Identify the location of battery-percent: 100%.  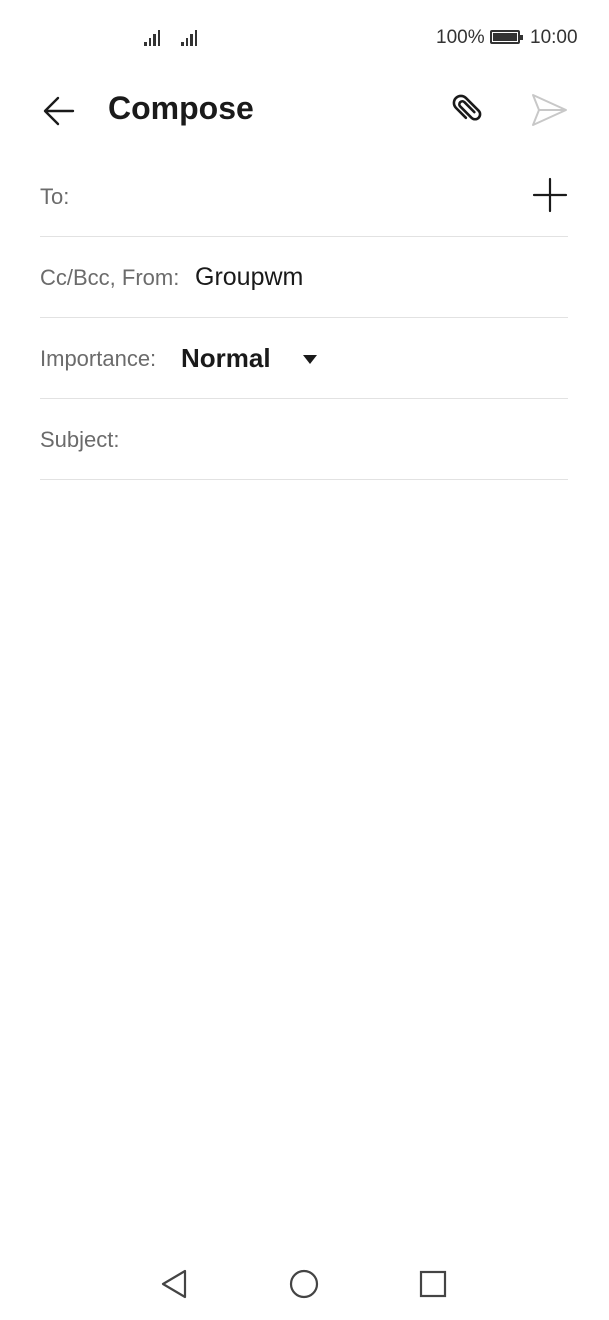
(460, 37).